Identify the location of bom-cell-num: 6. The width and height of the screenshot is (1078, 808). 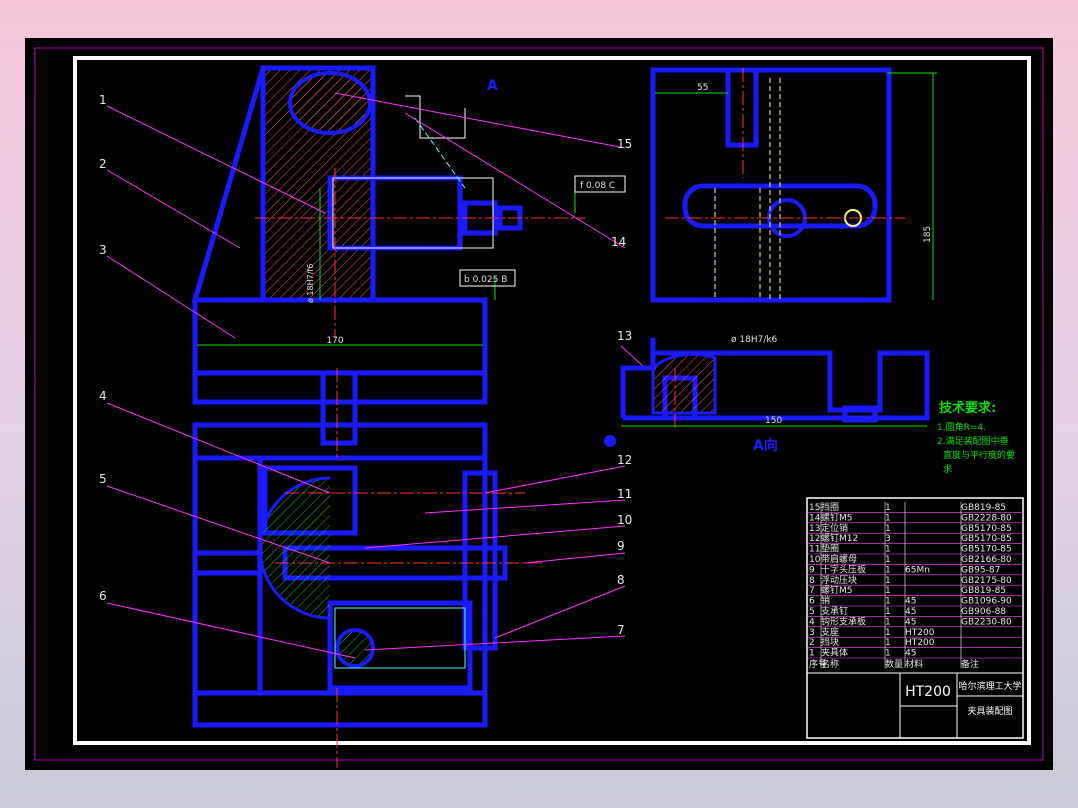
(812, 602).